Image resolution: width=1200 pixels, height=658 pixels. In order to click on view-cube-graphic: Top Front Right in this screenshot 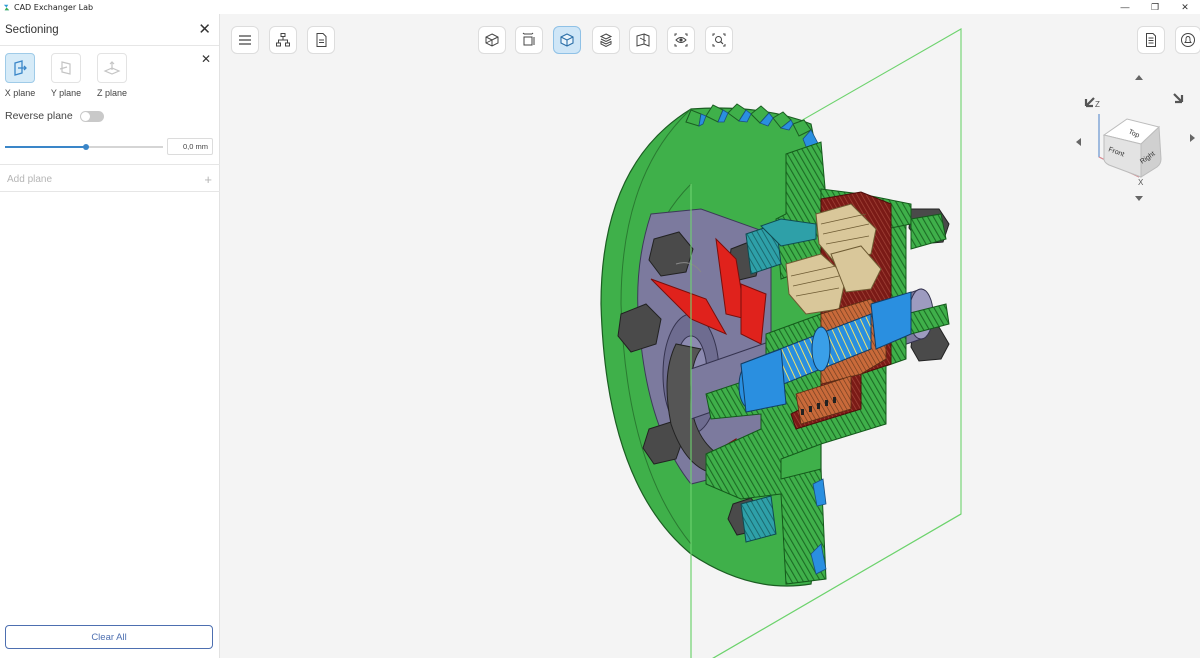, I will do `click(1135, 138)`.